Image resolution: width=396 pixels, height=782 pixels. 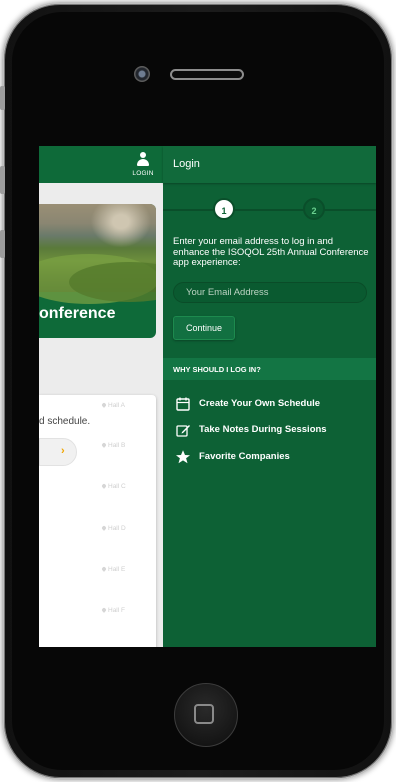 What do you see at coordinates (113, 405) in the screenshot?
I see `hall-label: Hall A` at bounding box center [113, 405].